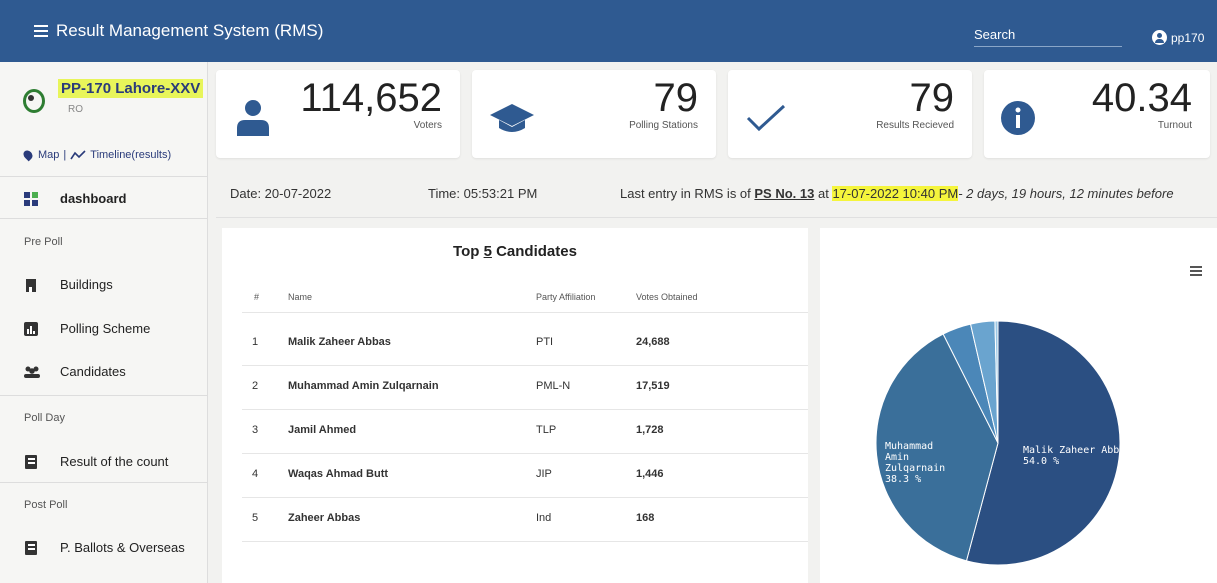  Describe the element at coordinates (31, 285) in the screenshot. I see `building-icon` at that location.